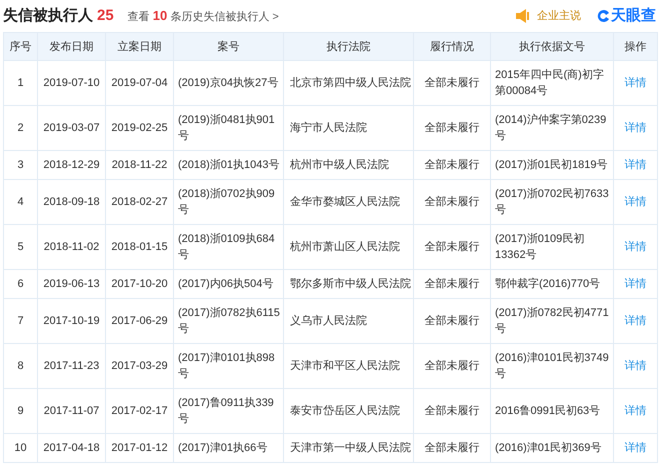 The width and height of the screenshot is (660, 473). Describe the element at coordinates (72, 83) in the screenshot. I see `table-cell: 2019-07-10` at that location.